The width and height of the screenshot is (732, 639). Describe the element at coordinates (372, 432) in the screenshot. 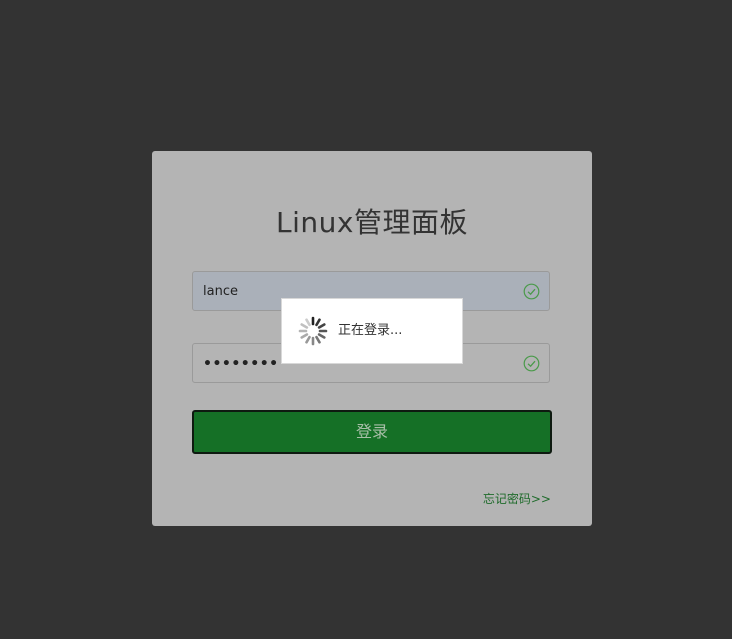

I see `login-button: 登录` at that location.